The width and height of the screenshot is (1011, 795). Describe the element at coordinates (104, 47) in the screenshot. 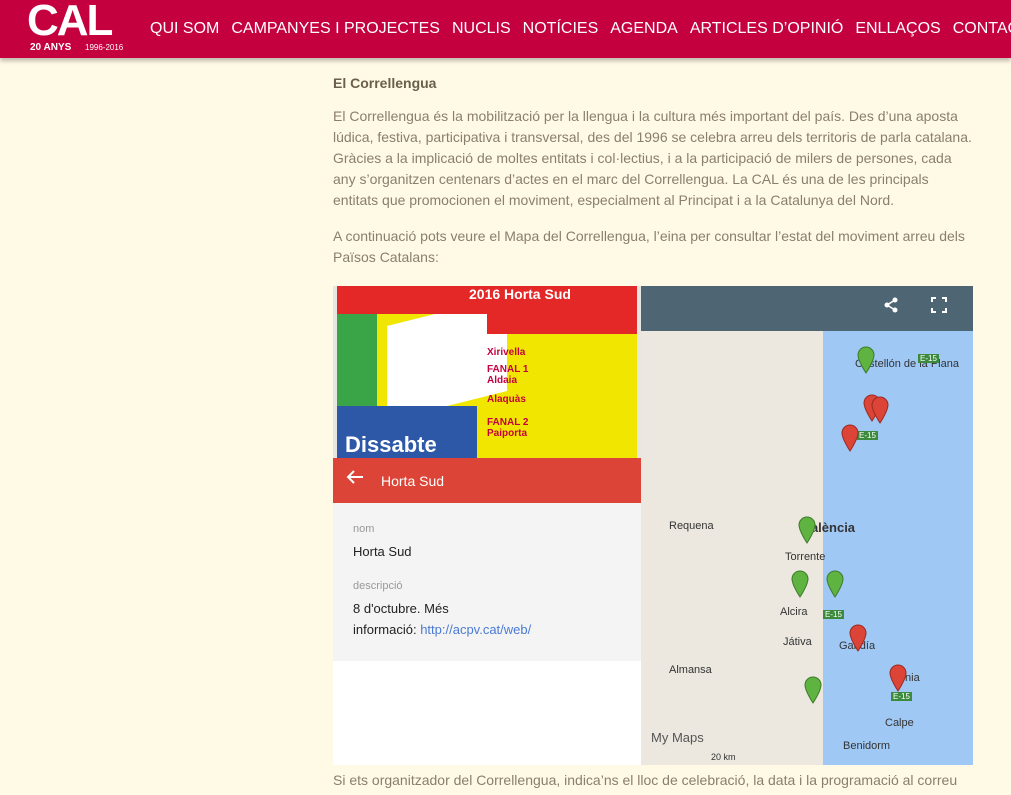

I see `logo-years-text: 1996-2016` at that location.